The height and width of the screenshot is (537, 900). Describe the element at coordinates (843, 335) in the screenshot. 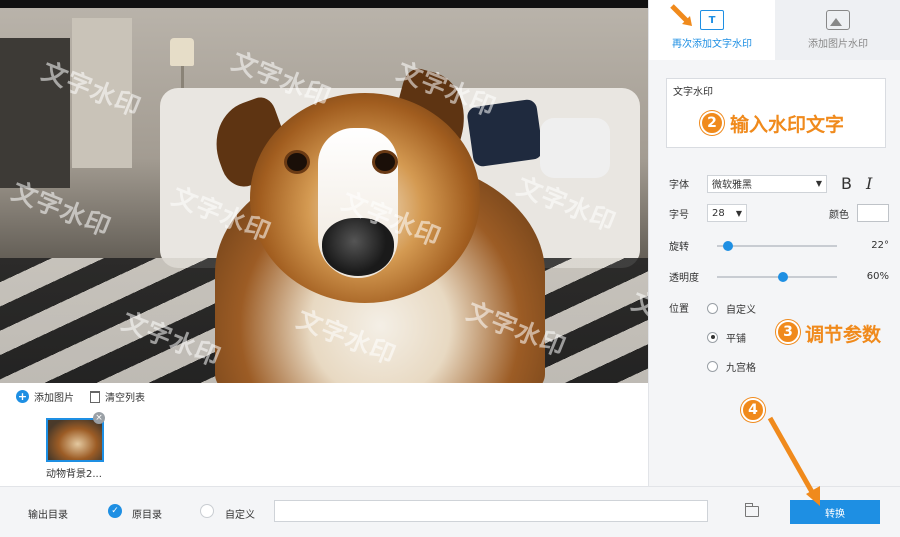

I see `step-text-3: 调节参数` at that location.